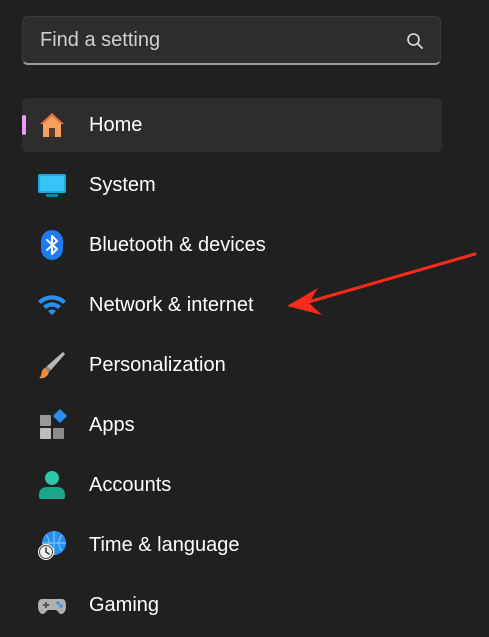  I want to click on bluetooth-icon, so click(52, 245).